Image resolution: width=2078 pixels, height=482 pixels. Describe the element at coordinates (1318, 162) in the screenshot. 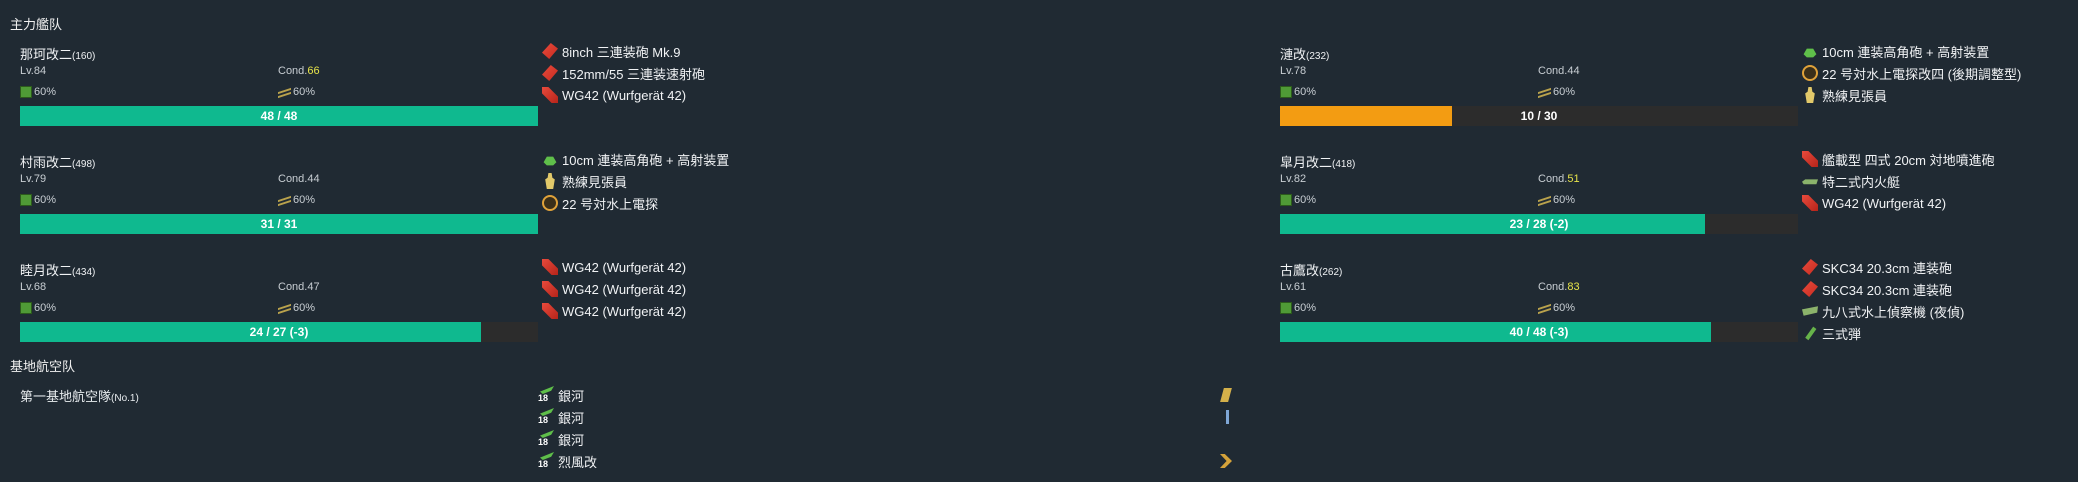

I see `ship-name: 皐月改二(418)` at that location.